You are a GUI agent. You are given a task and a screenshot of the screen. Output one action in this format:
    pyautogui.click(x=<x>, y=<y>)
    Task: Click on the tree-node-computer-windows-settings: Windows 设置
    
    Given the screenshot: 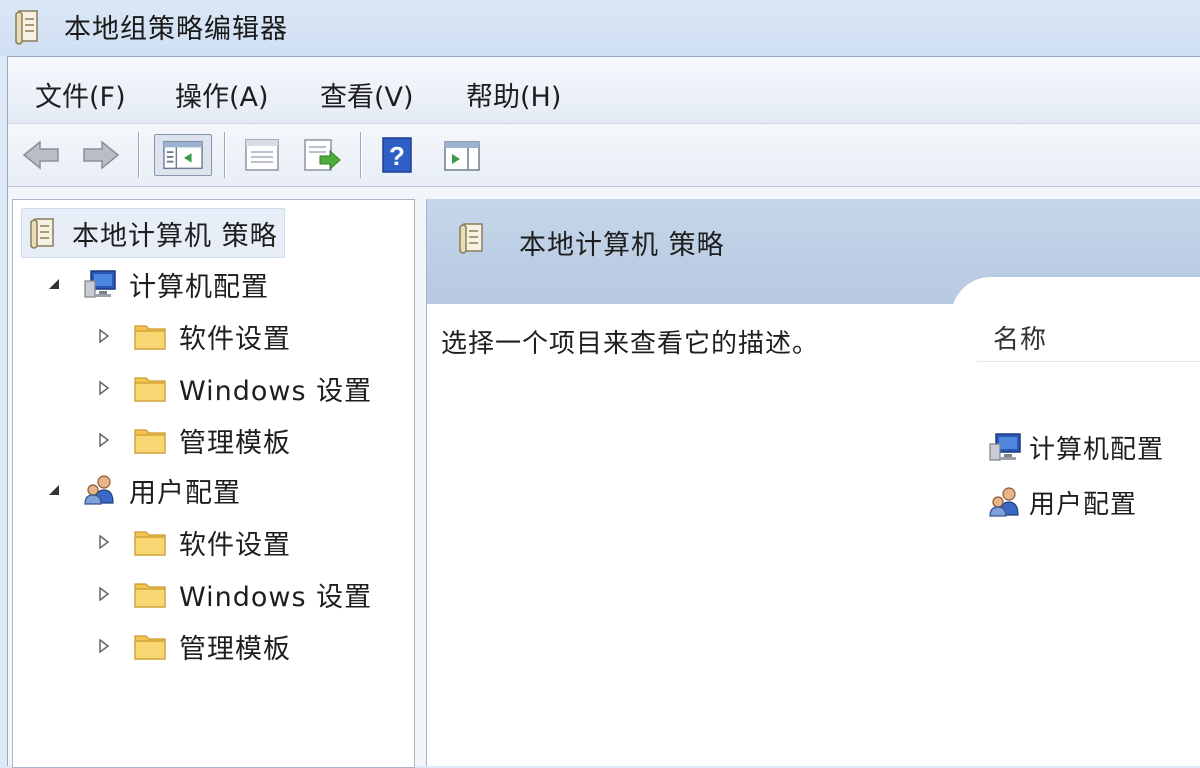 What is the action you would take?
    pyautogui.click(x=233, y=388)
    